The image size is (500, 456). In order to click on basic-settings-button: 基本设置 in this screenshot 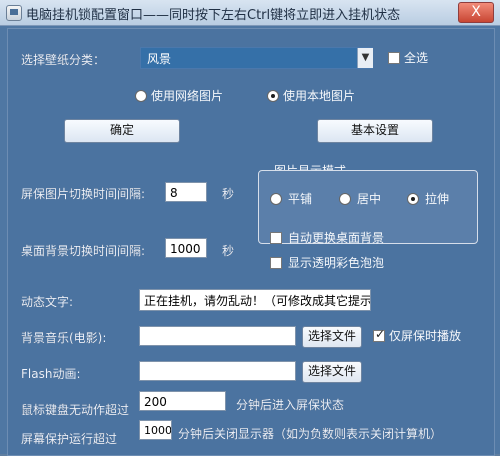, I will do `click(375, 131)`.